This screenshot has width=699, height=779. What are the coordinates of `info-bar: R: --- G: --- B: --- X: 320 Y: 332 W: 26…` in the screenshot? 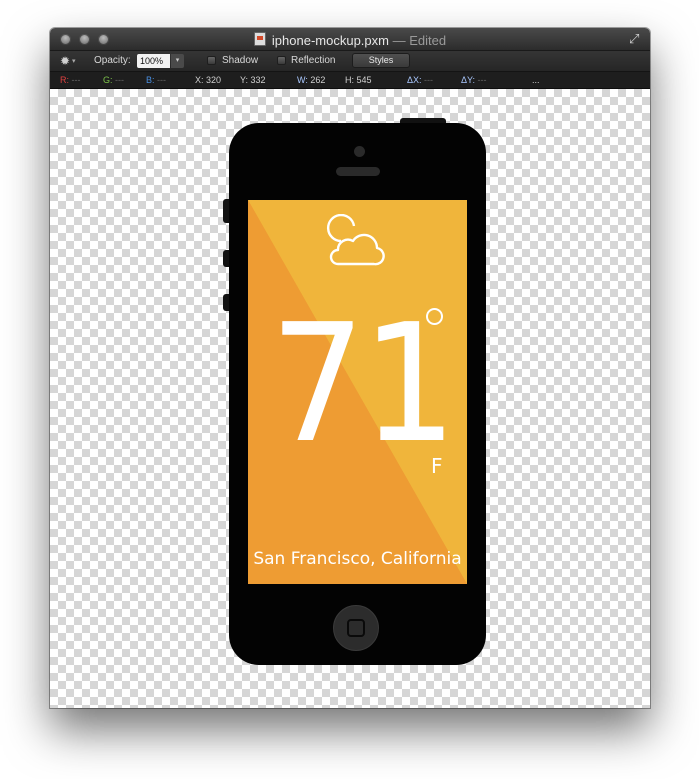 It's located at (350, 80).